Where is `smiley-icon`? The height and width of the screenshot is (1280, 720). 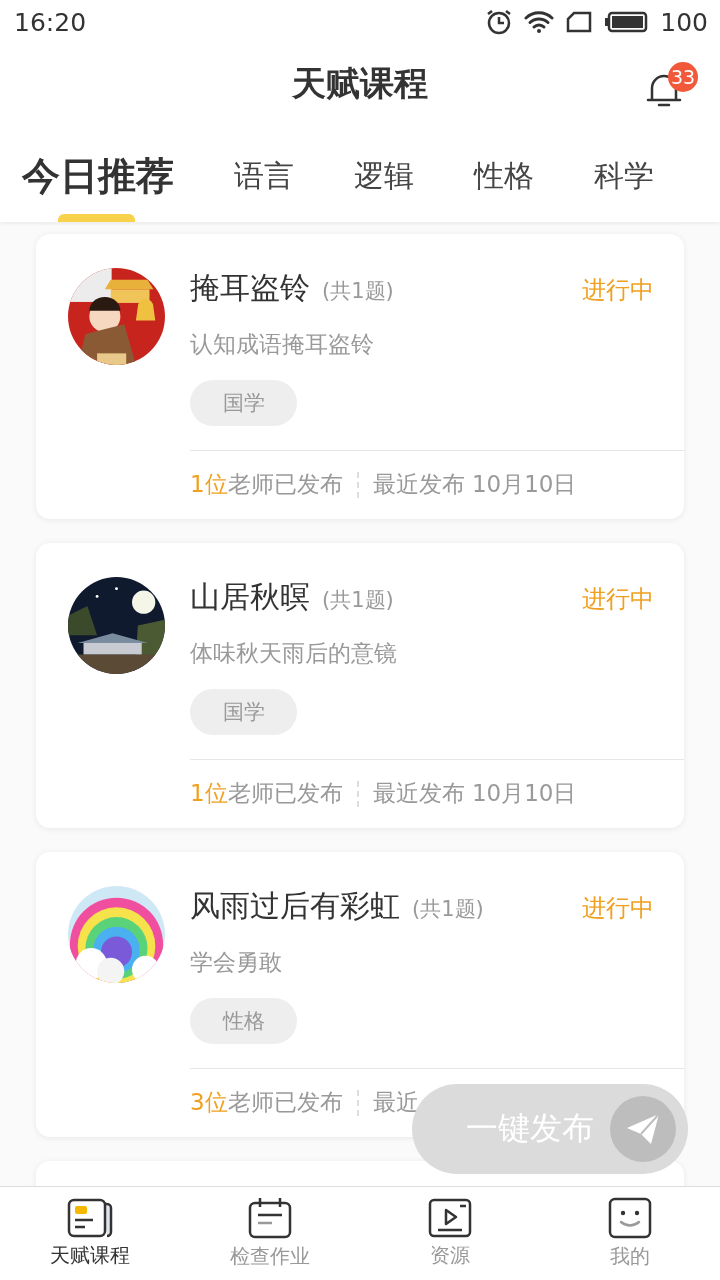
smiley-icon is located at coordinates (630, 1218).